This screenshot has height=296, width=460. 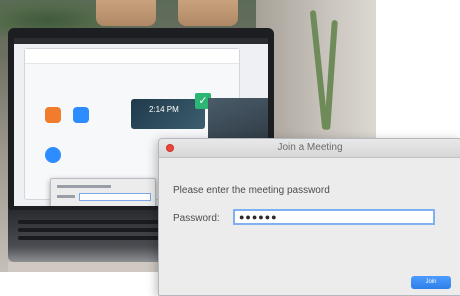 What do you see at coordinates (53, 115) in the screenshot?
I see `new-meeting-icon` at bounding box center [53, 115].